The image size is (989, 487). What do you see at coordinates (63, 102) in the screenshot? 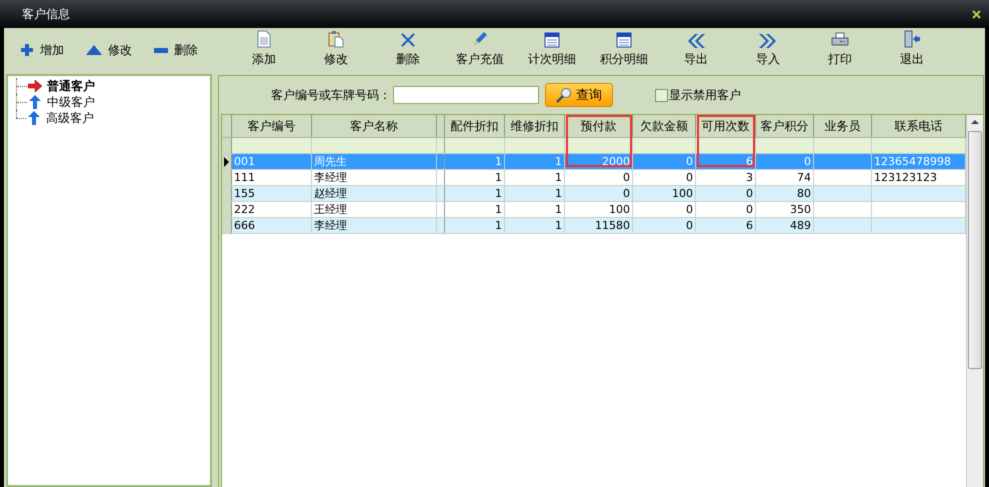
I see `tree-item: 中级客户` at bounding box center [63, 102].